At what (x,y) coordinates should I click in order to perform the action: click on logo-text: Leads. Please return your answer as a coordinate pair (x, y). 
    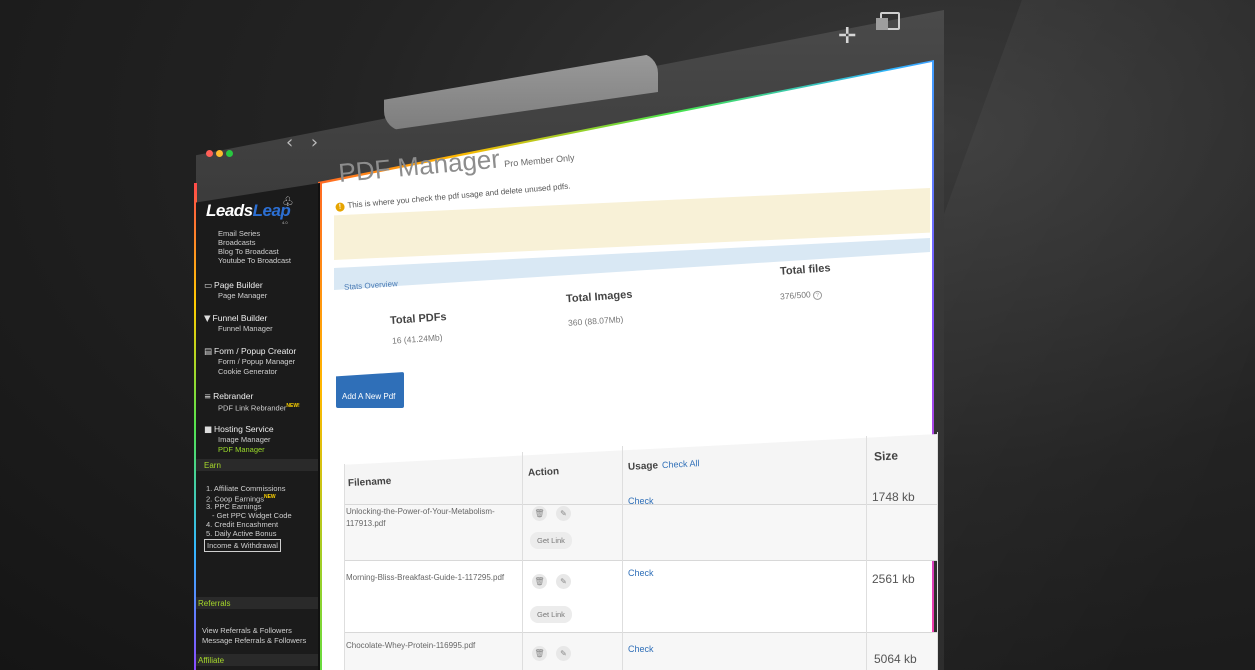
    Looking at the image, I should click on (229, 210).